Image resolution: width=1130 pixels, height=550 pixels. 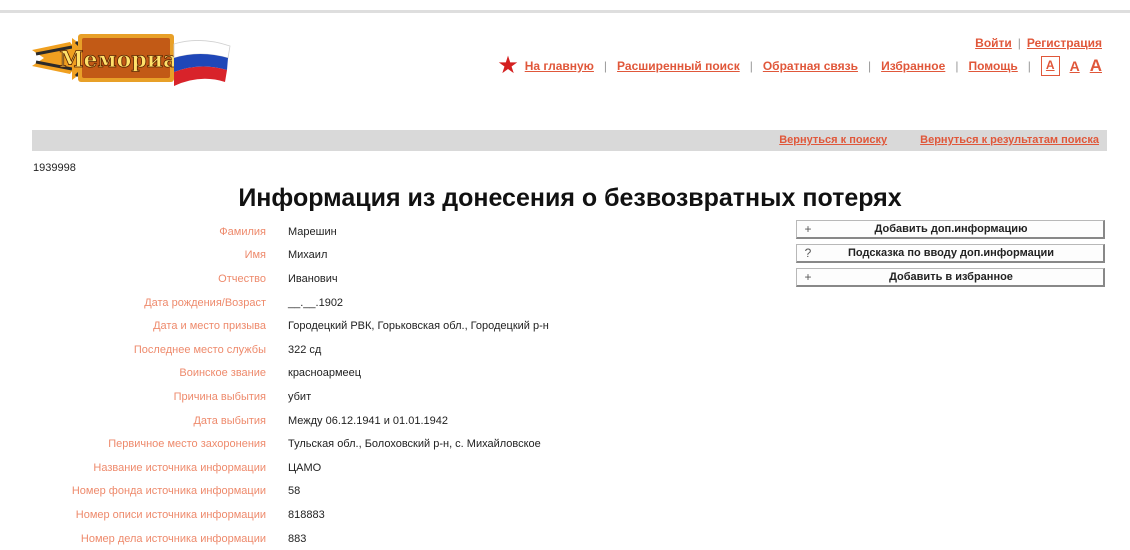 What do you see at coordinates (1075, 66) in the screenshot?
I see `font-size-medium-button: A` at bounding box center [1075, 66].